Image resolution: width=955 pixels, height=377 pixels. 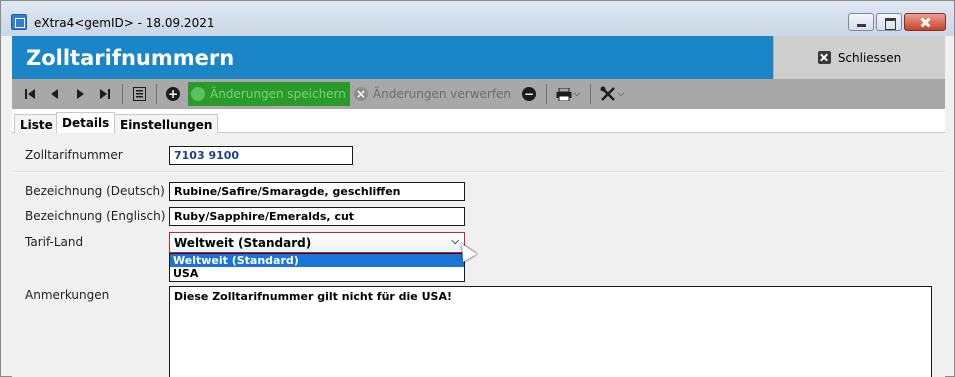 I want to click on add-record-icon: +, so click(x=173, y=94).